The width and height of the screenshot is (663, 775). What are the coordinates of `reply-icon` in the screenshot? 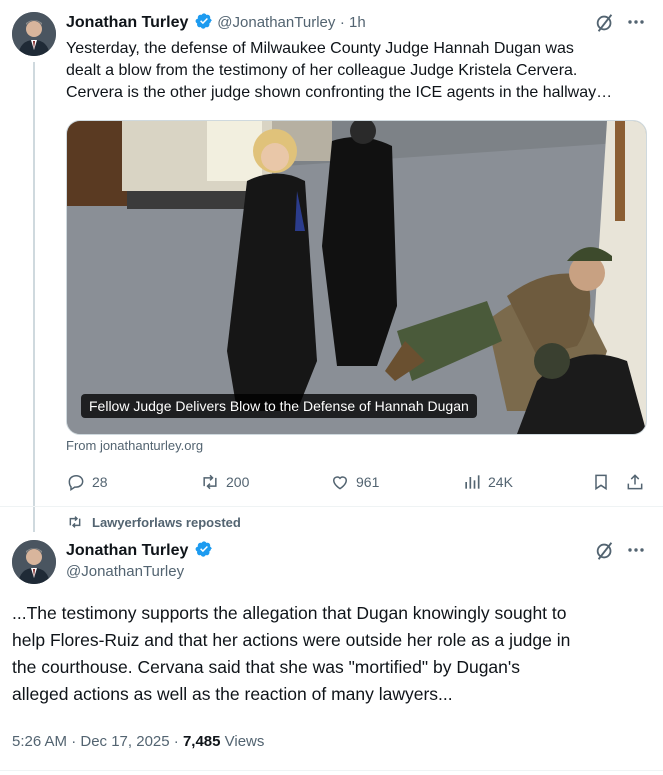 It's located at (76, 482).